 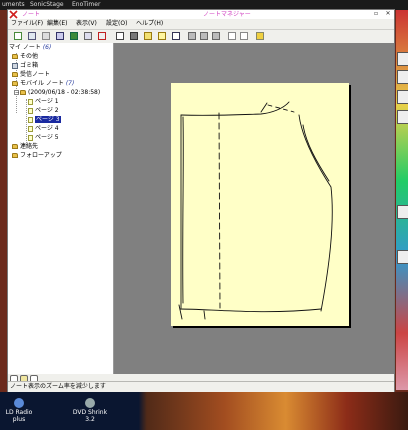 What do you see at coordinates (19, 410) in the screenshot?
I see `desktop-shortcut-ld-radio: LD Radio plus` at bounding box center [19, 410].